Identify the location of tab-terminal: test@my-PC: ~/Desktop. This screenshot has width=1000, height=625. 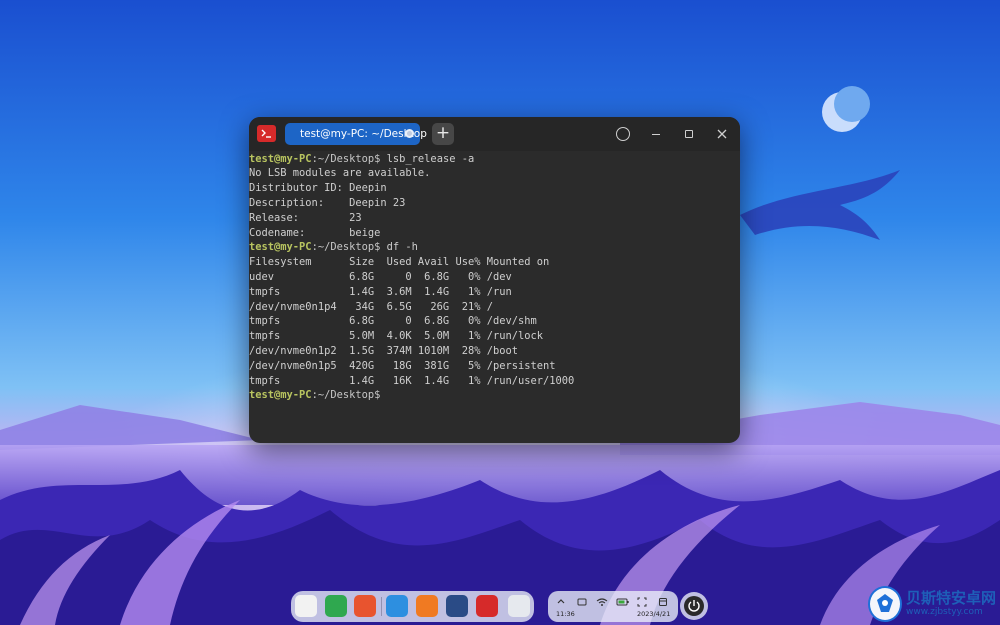
(356, 134).